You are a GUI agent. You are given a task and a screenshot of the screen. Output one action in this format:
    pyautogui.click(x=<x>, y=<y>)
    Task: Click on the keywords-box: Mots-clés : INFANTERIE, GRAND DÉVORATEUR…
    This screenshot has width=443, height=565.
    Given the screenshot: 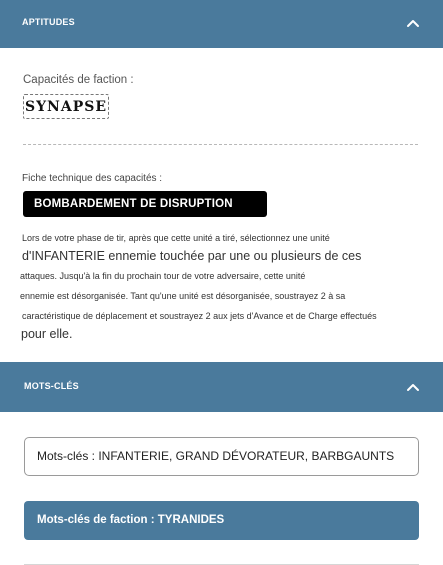 What is the action you would take?
    pyautogui.click(x=221, y=456)
    